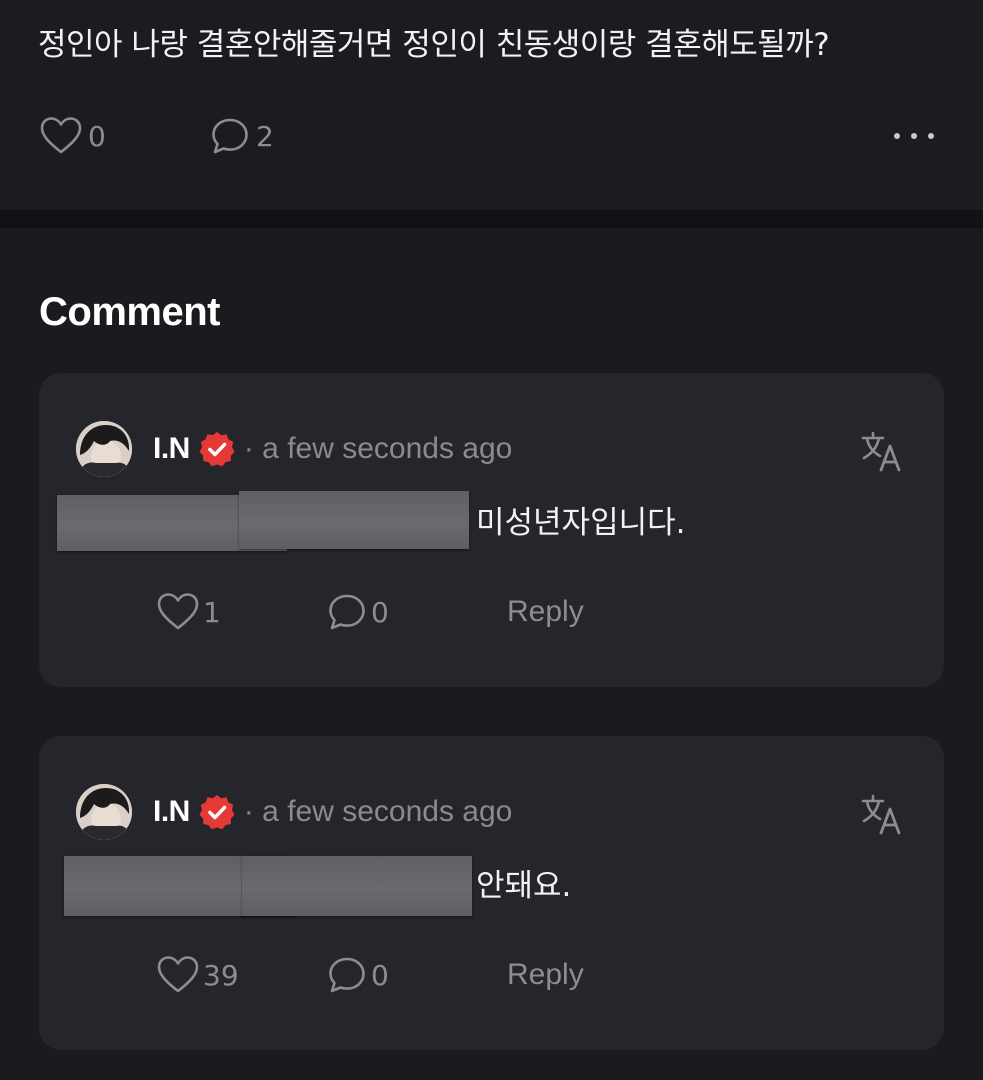 Image resolution: width=983 pixels, height=1080 pixels. I want to click on comment-like-button: 1, so click(189, 612).